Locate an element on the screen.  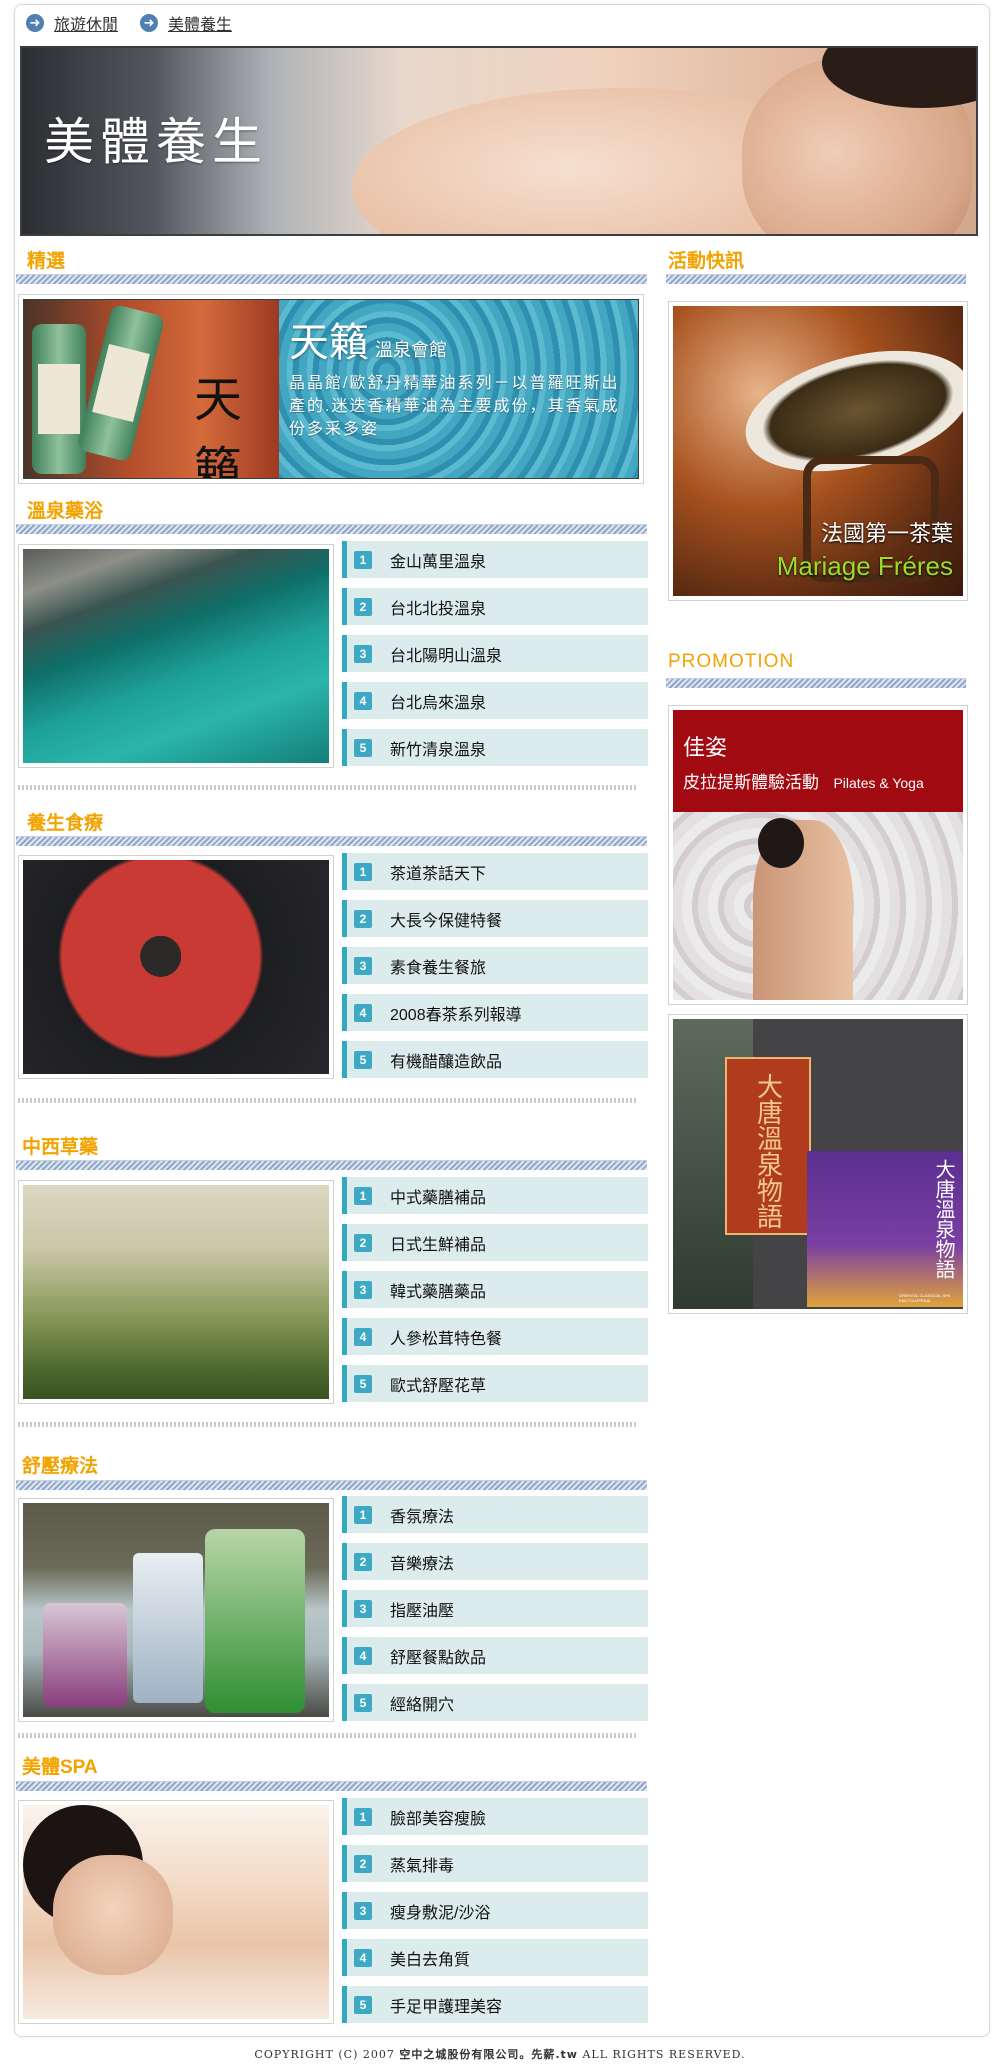
spa-list: 1 臉部美容瘦臉 2 蒸氣排毒 3 瘦身敷泥/沙浴 4 美白去角質 5 手足甲護理美容 is located at coordinates (495, 1915).